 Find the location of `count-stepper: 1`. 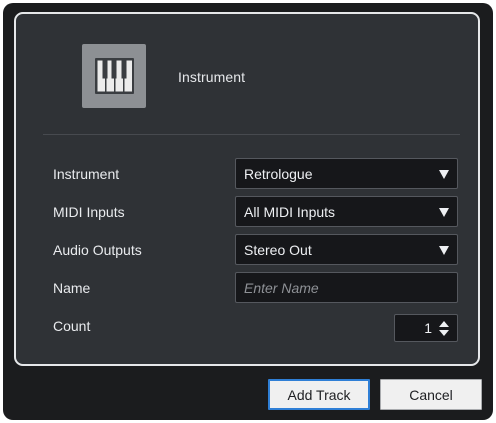

count-stepper: 1 is located at coordinates (426, 328).